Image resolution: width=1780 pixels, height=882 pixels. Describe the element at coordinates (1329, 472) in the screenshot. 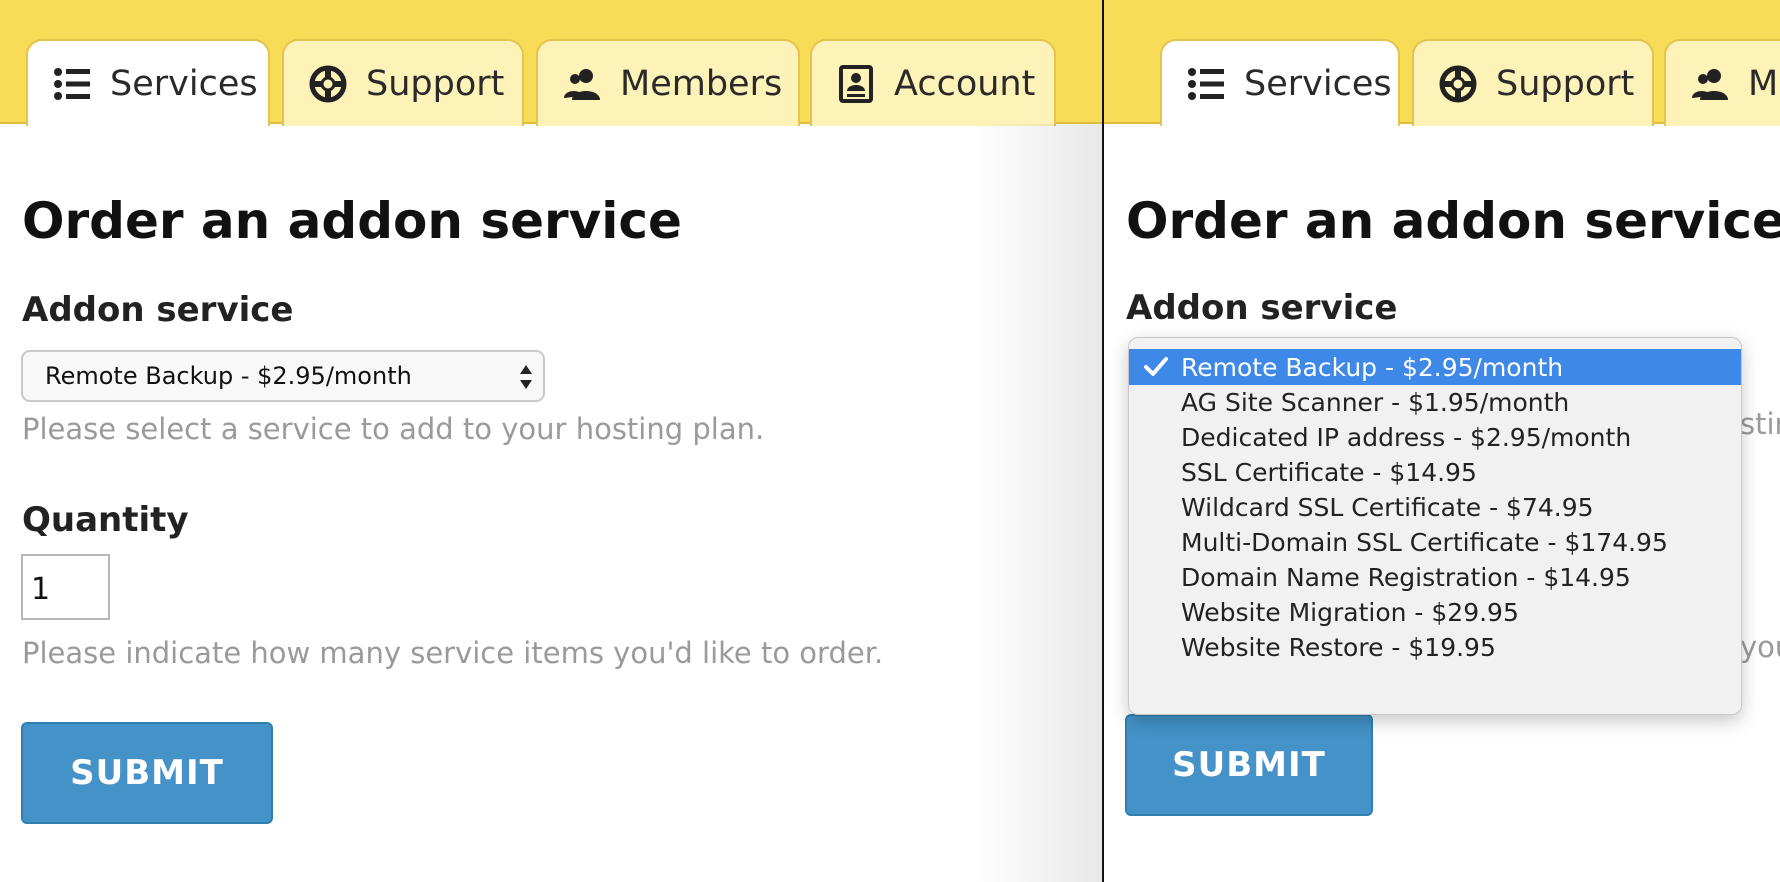

I see `option-label: SSL Certificate - $14.95` at that location.